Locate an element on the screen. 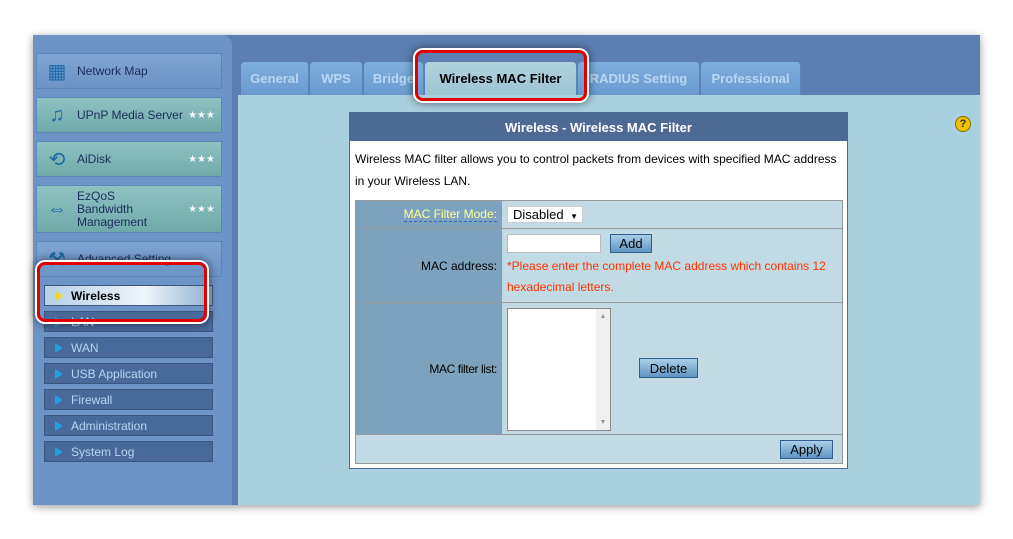 The image size is (1013, 539). scroll-down-icon: ▼ is located at coordinates (603, 422).